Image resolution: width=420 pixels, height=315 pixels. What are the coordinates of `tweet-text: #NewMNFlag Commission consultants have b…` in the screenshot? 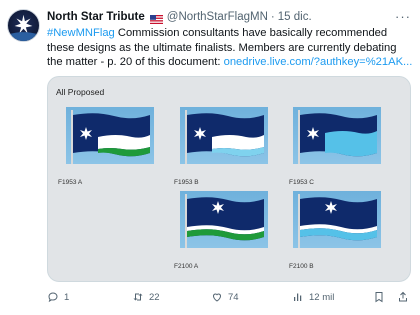 It's located at (231, 48).